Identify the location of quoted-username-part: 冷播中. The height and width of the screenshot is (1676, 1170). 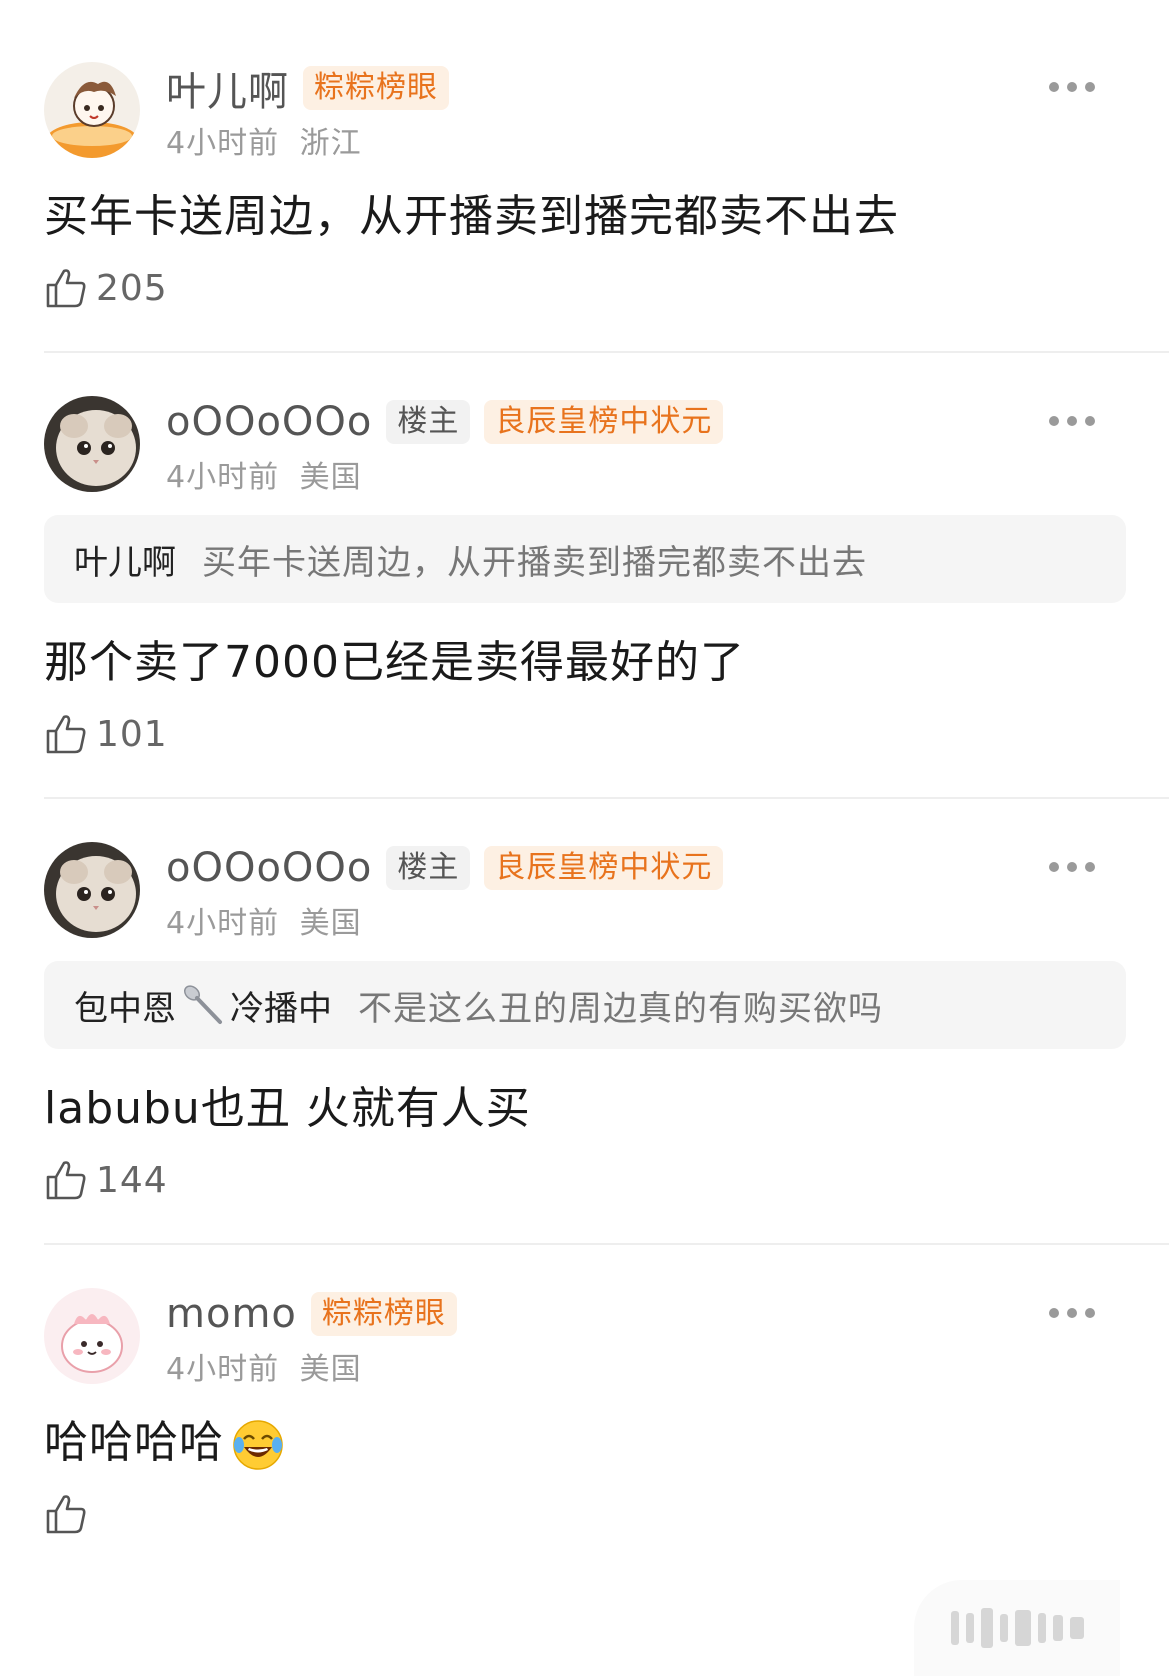
(281, 1008).